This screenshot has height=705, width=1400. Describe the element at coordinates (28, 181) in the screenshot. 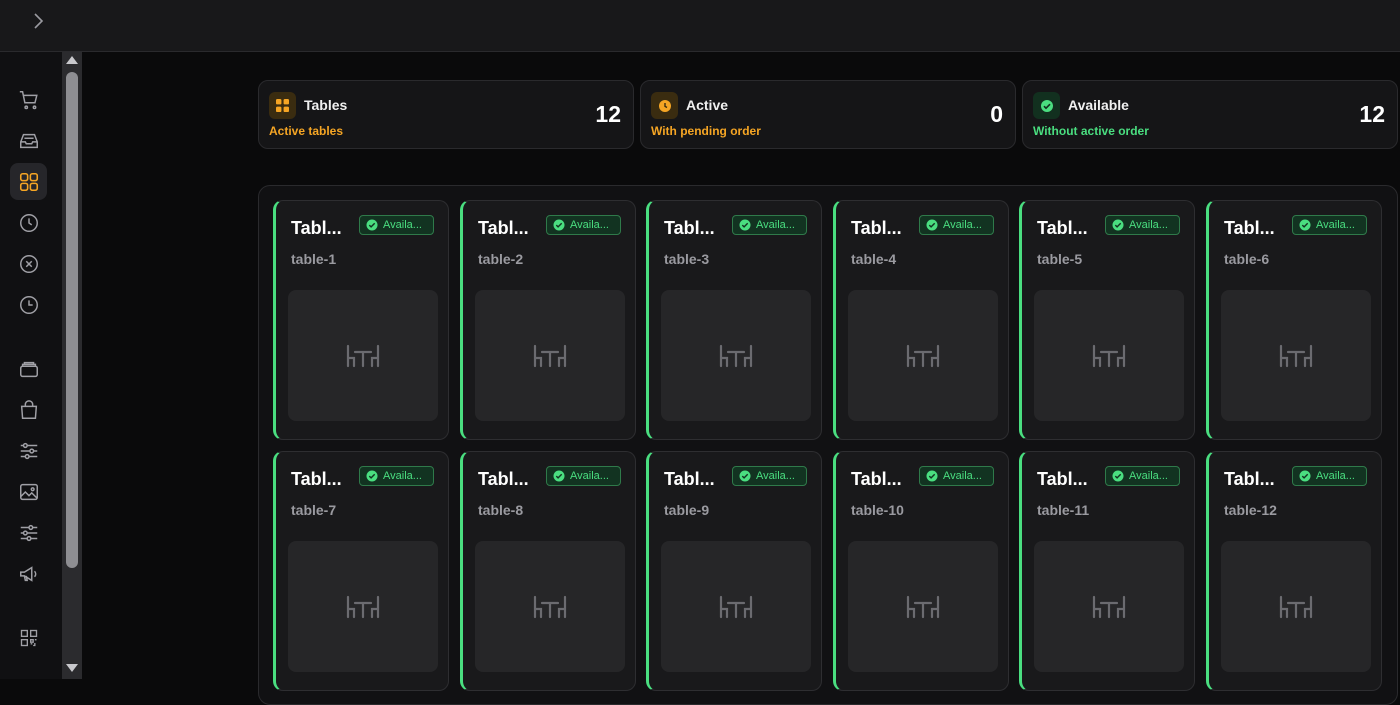

I see `tables-grid-icon` at that location.